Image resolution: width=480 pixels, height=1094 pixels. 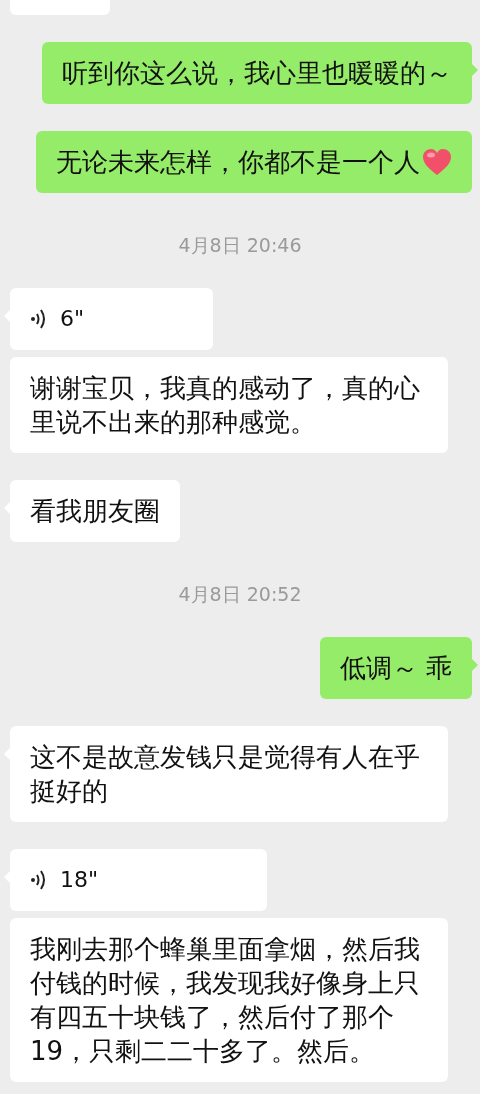 I want to click on timestamp: 4月8日 20:46, so click(x=240, y=245).